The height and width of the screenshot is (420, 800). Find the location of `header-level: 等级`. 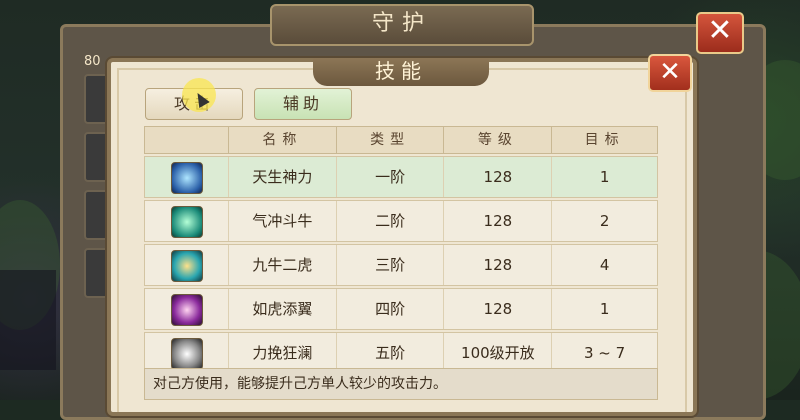

header-level: 等级 is located at coordinates (498, 140).